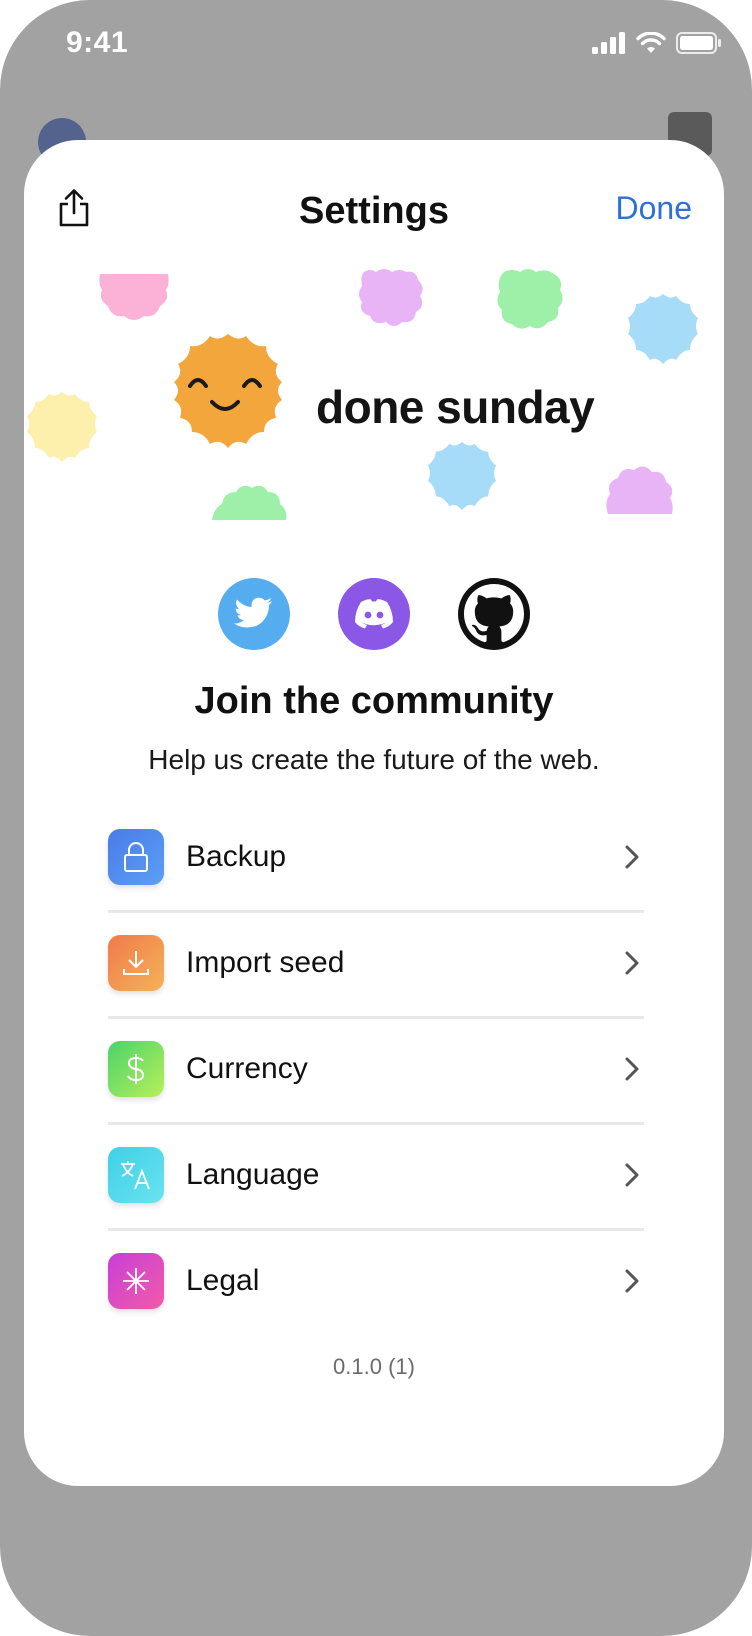 The height and width of the screenshot is (1636, 752). What do you see at coordinates (455, 407) in the screenshot?
I see `brand-name: done sunday` at bounding box center [455, 407].